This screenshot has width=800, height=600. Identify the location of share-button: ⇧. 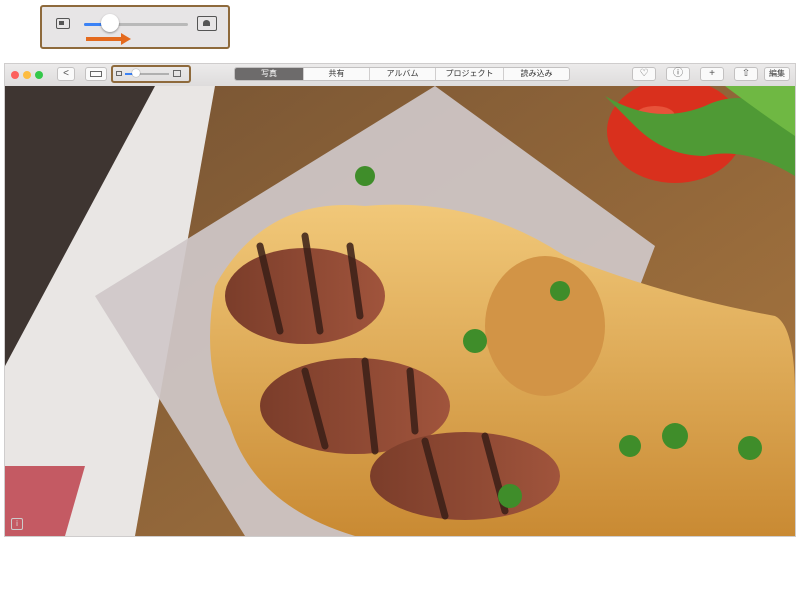
(746, 74).